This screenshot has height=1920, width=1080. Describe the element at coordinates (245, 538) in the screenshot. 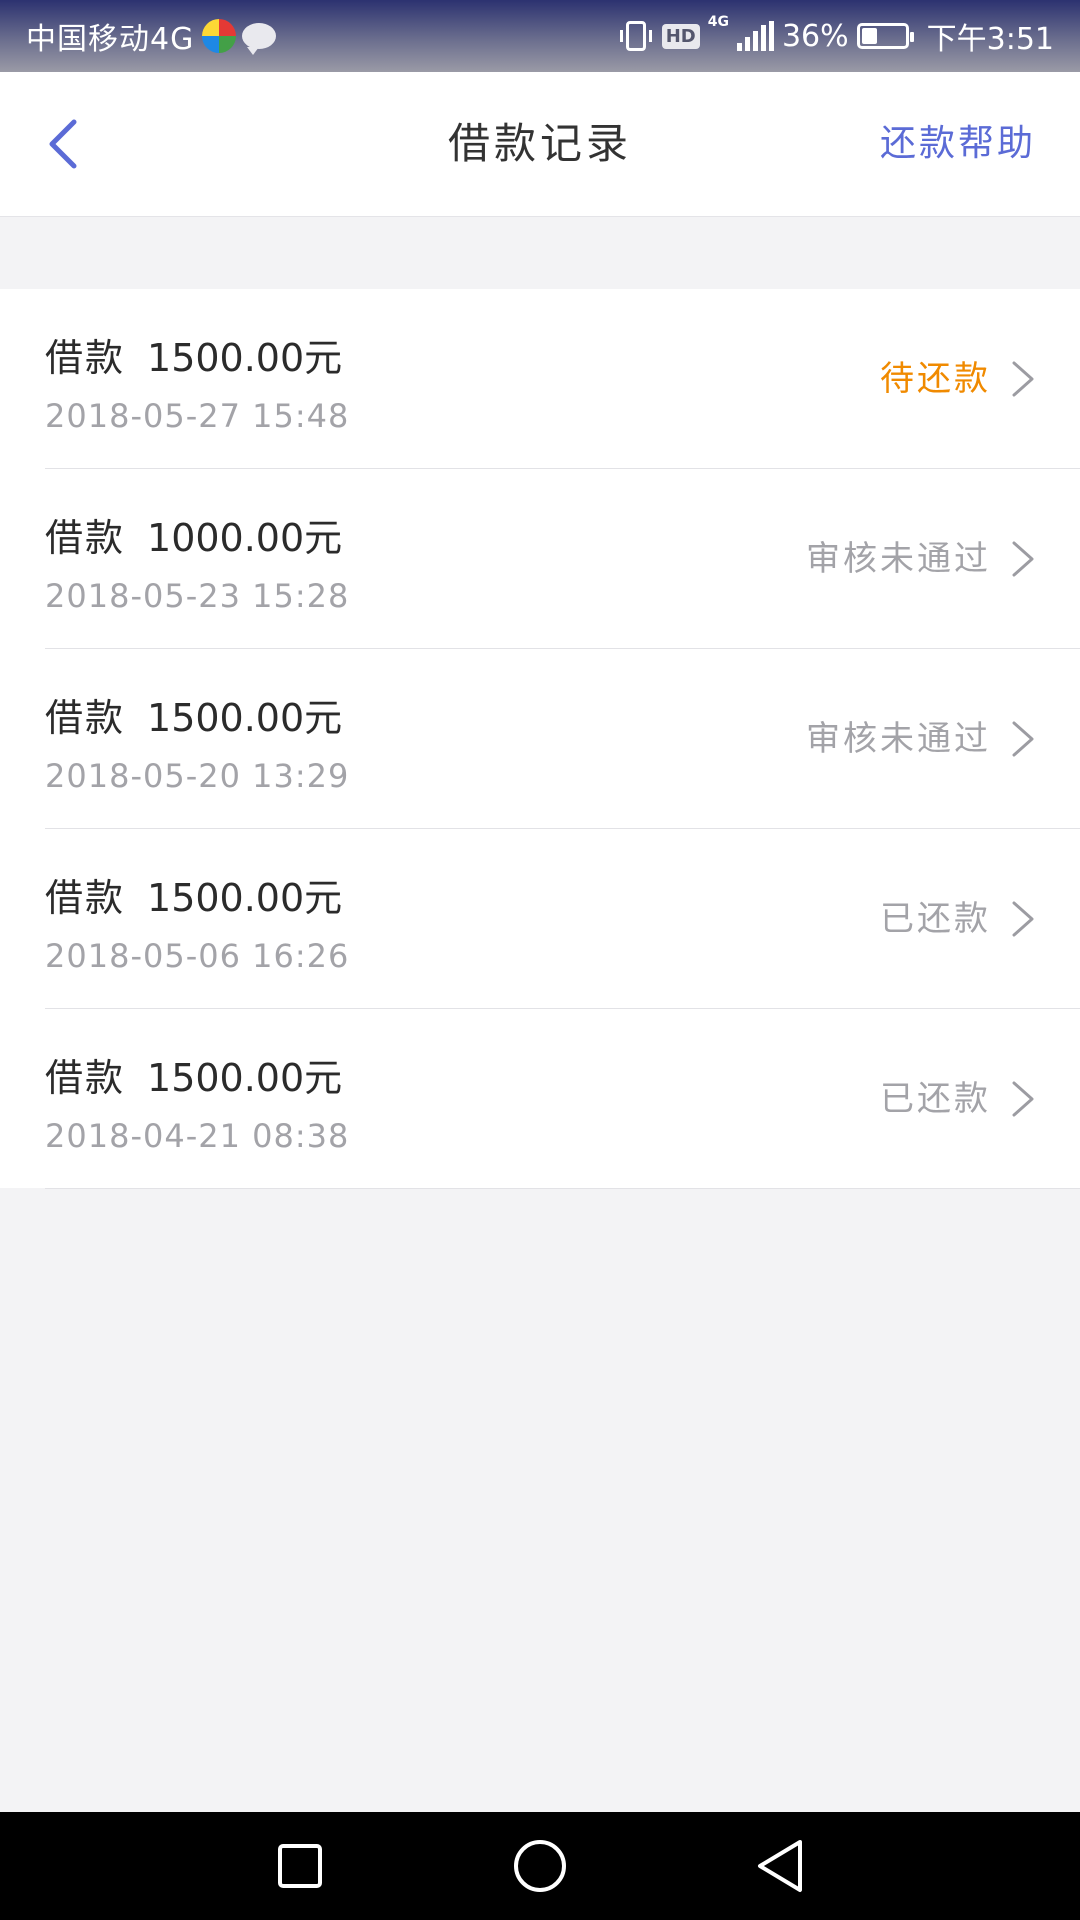

I see `record-amount: 1000.00元` at that location.